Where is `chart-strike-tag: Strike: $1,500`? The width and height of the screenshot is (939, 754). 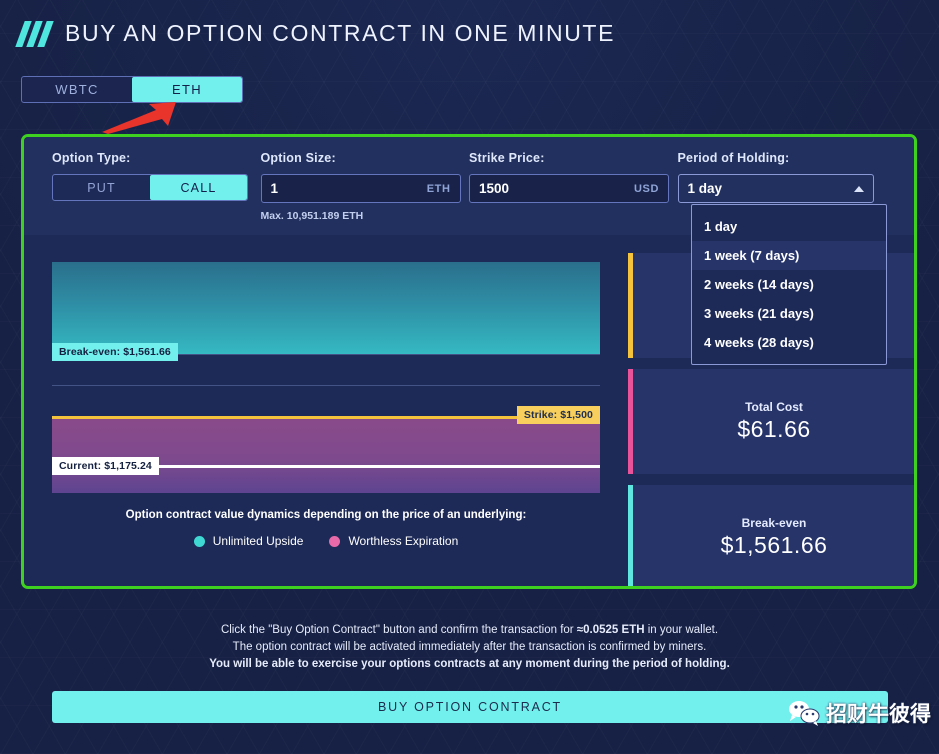 chart-strike-tag: Strike: $1,500 is located at coordinates (558, 415).